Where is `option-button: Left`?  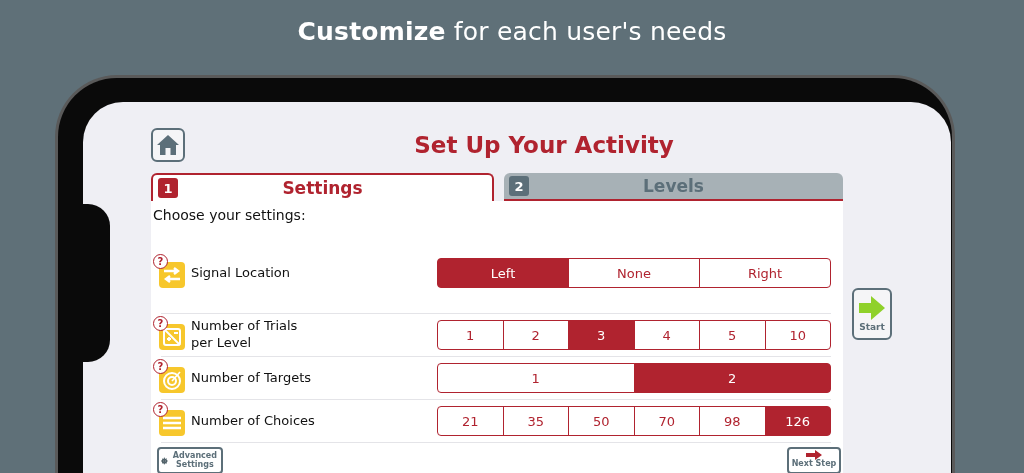
option-button: Left is located at coordinates (503, 273).